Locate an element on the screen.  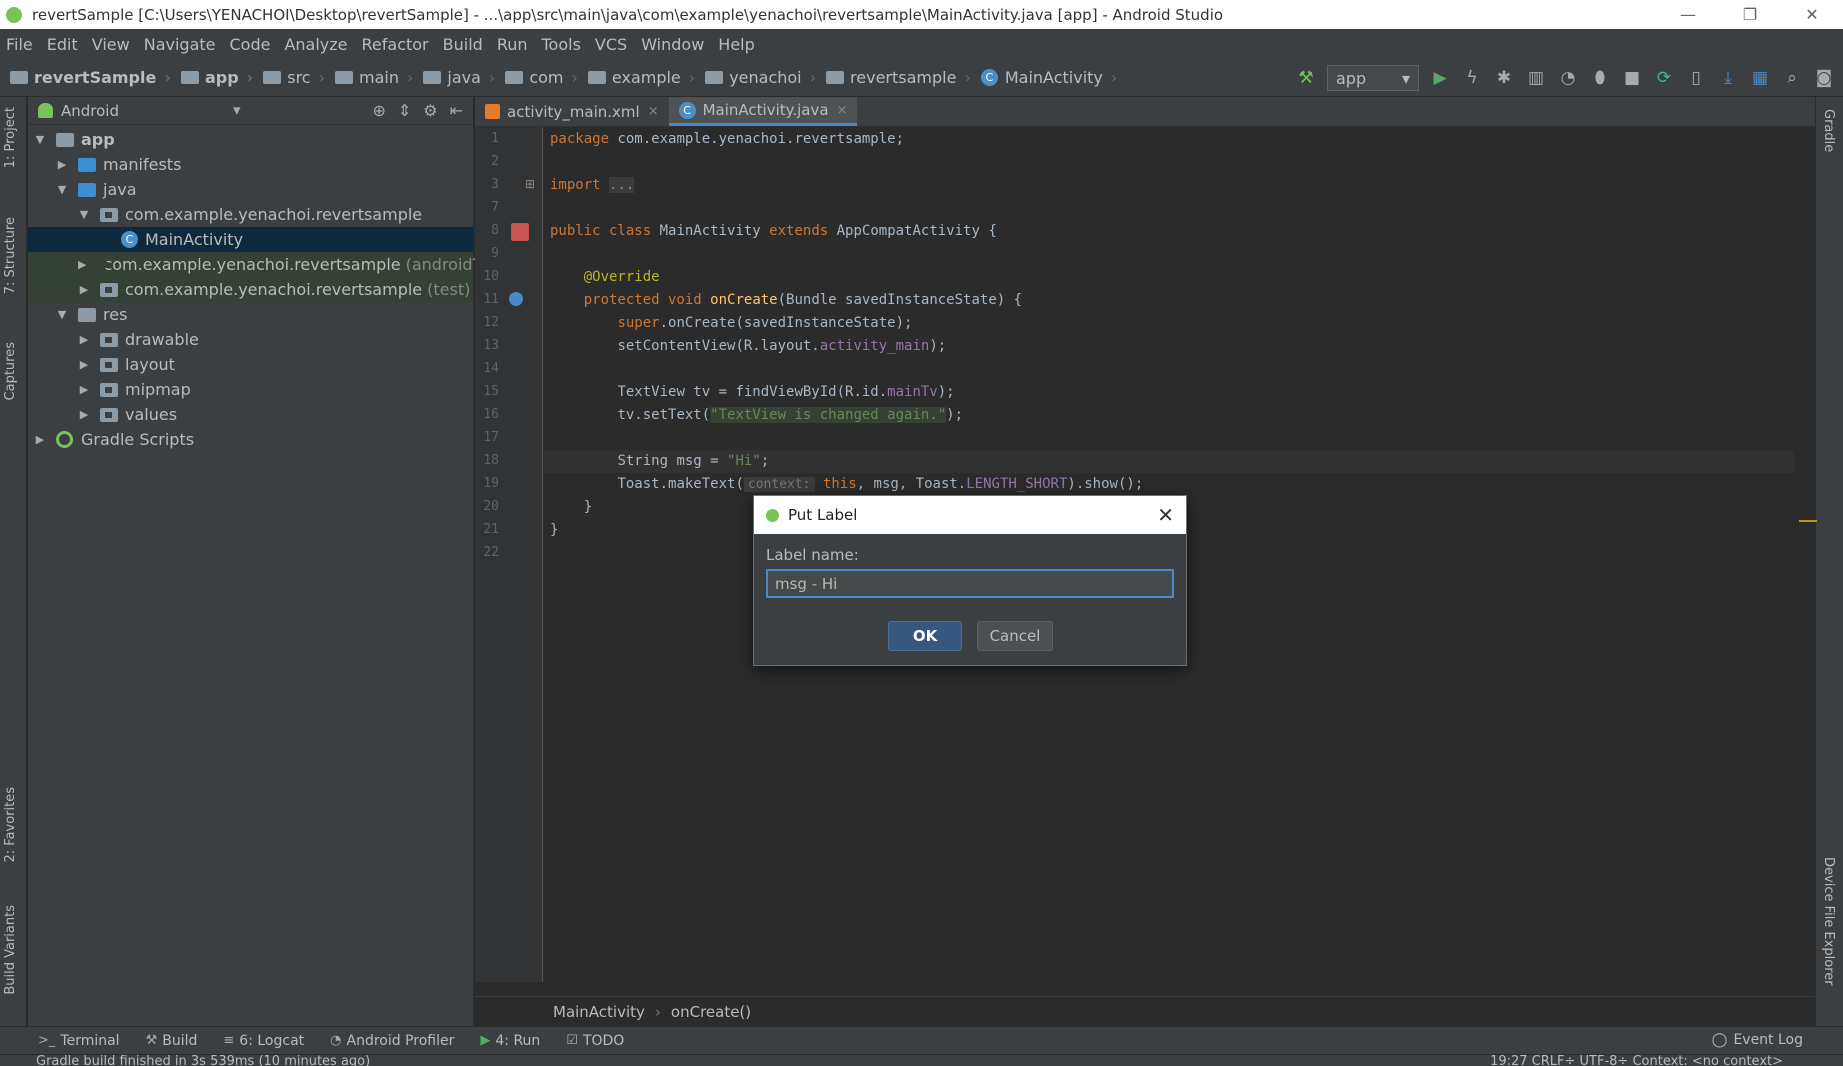
tool-tab-project: 1: Project is located at coordinates (10, 137).